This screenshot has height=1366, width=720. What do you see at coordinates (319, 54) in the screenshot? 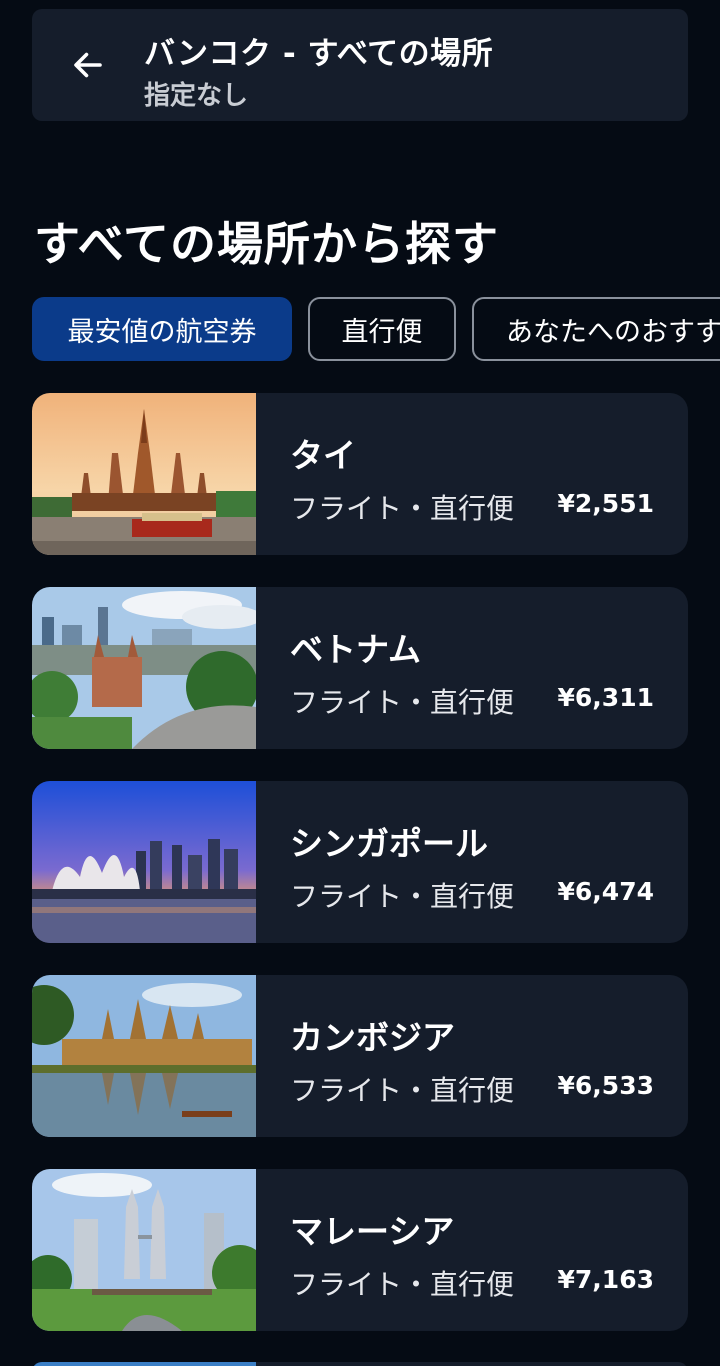
I see `header-title: バンコク - すべての場所` at bounding box center [319, 54].